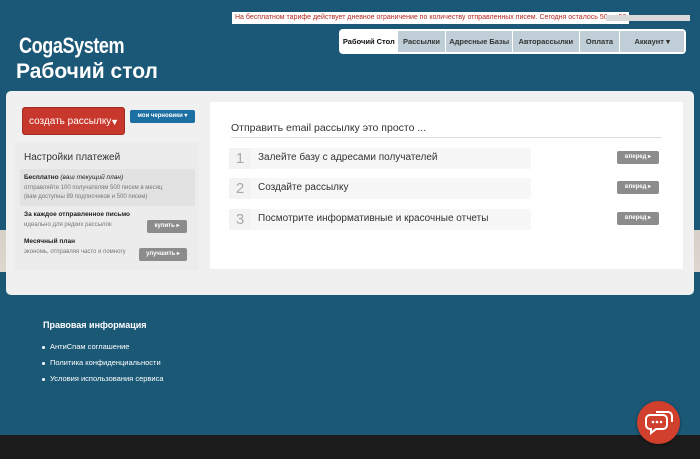 The width and height of the screenshot is (700, 459). Describe the element at coordinates (75, 252) in the screenshot. I see `plan-monthly-desc: экономь, отправляя часто и помногу` at that location.